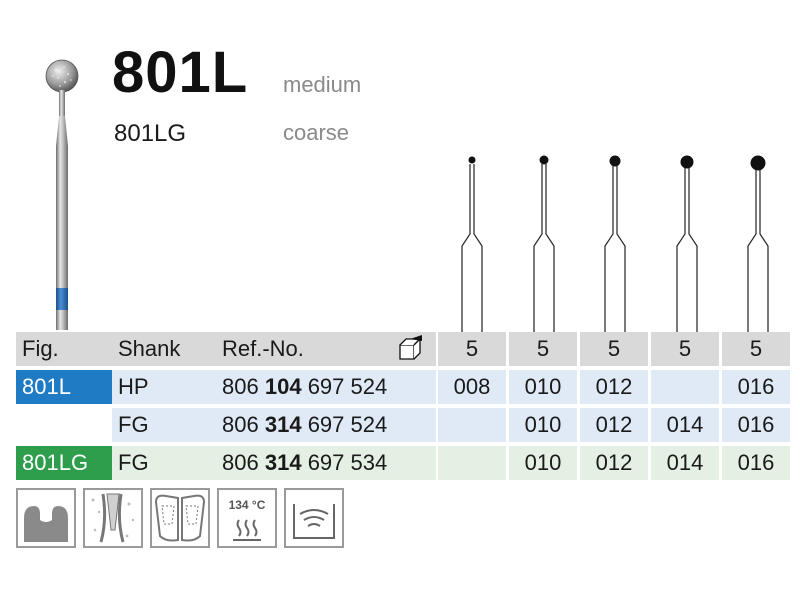 The height and width of the screenshot is (600, 800). What do you see at coordinates (150, 133) in the screenshot?
I see `product-subtitle: 801LG` at bounding box center [150, 133].